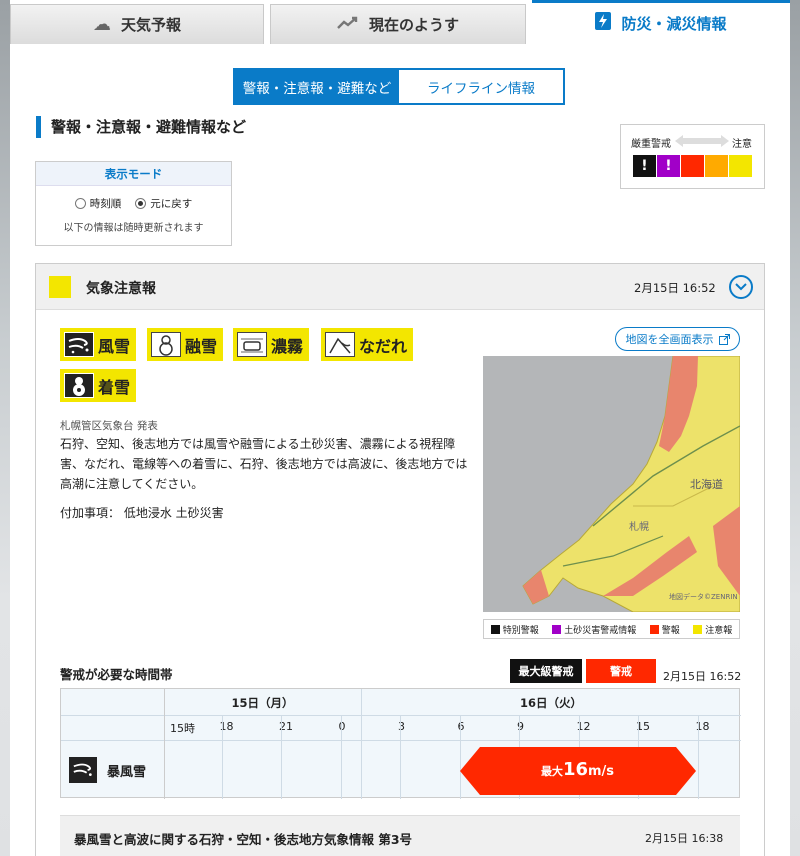  What do you see at coordinates (383, 346) in the screenshot?
I see `advisory-chip-label: なだれ` at bounding box center [383, 346].